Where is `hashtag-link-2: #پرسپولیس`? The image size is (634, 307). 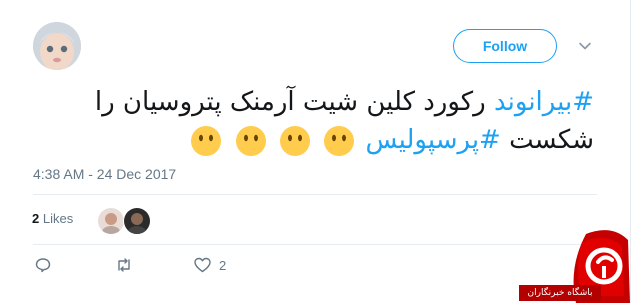
hashtag-link-2: #پرسپولیس is located at coordinates (433, 140).